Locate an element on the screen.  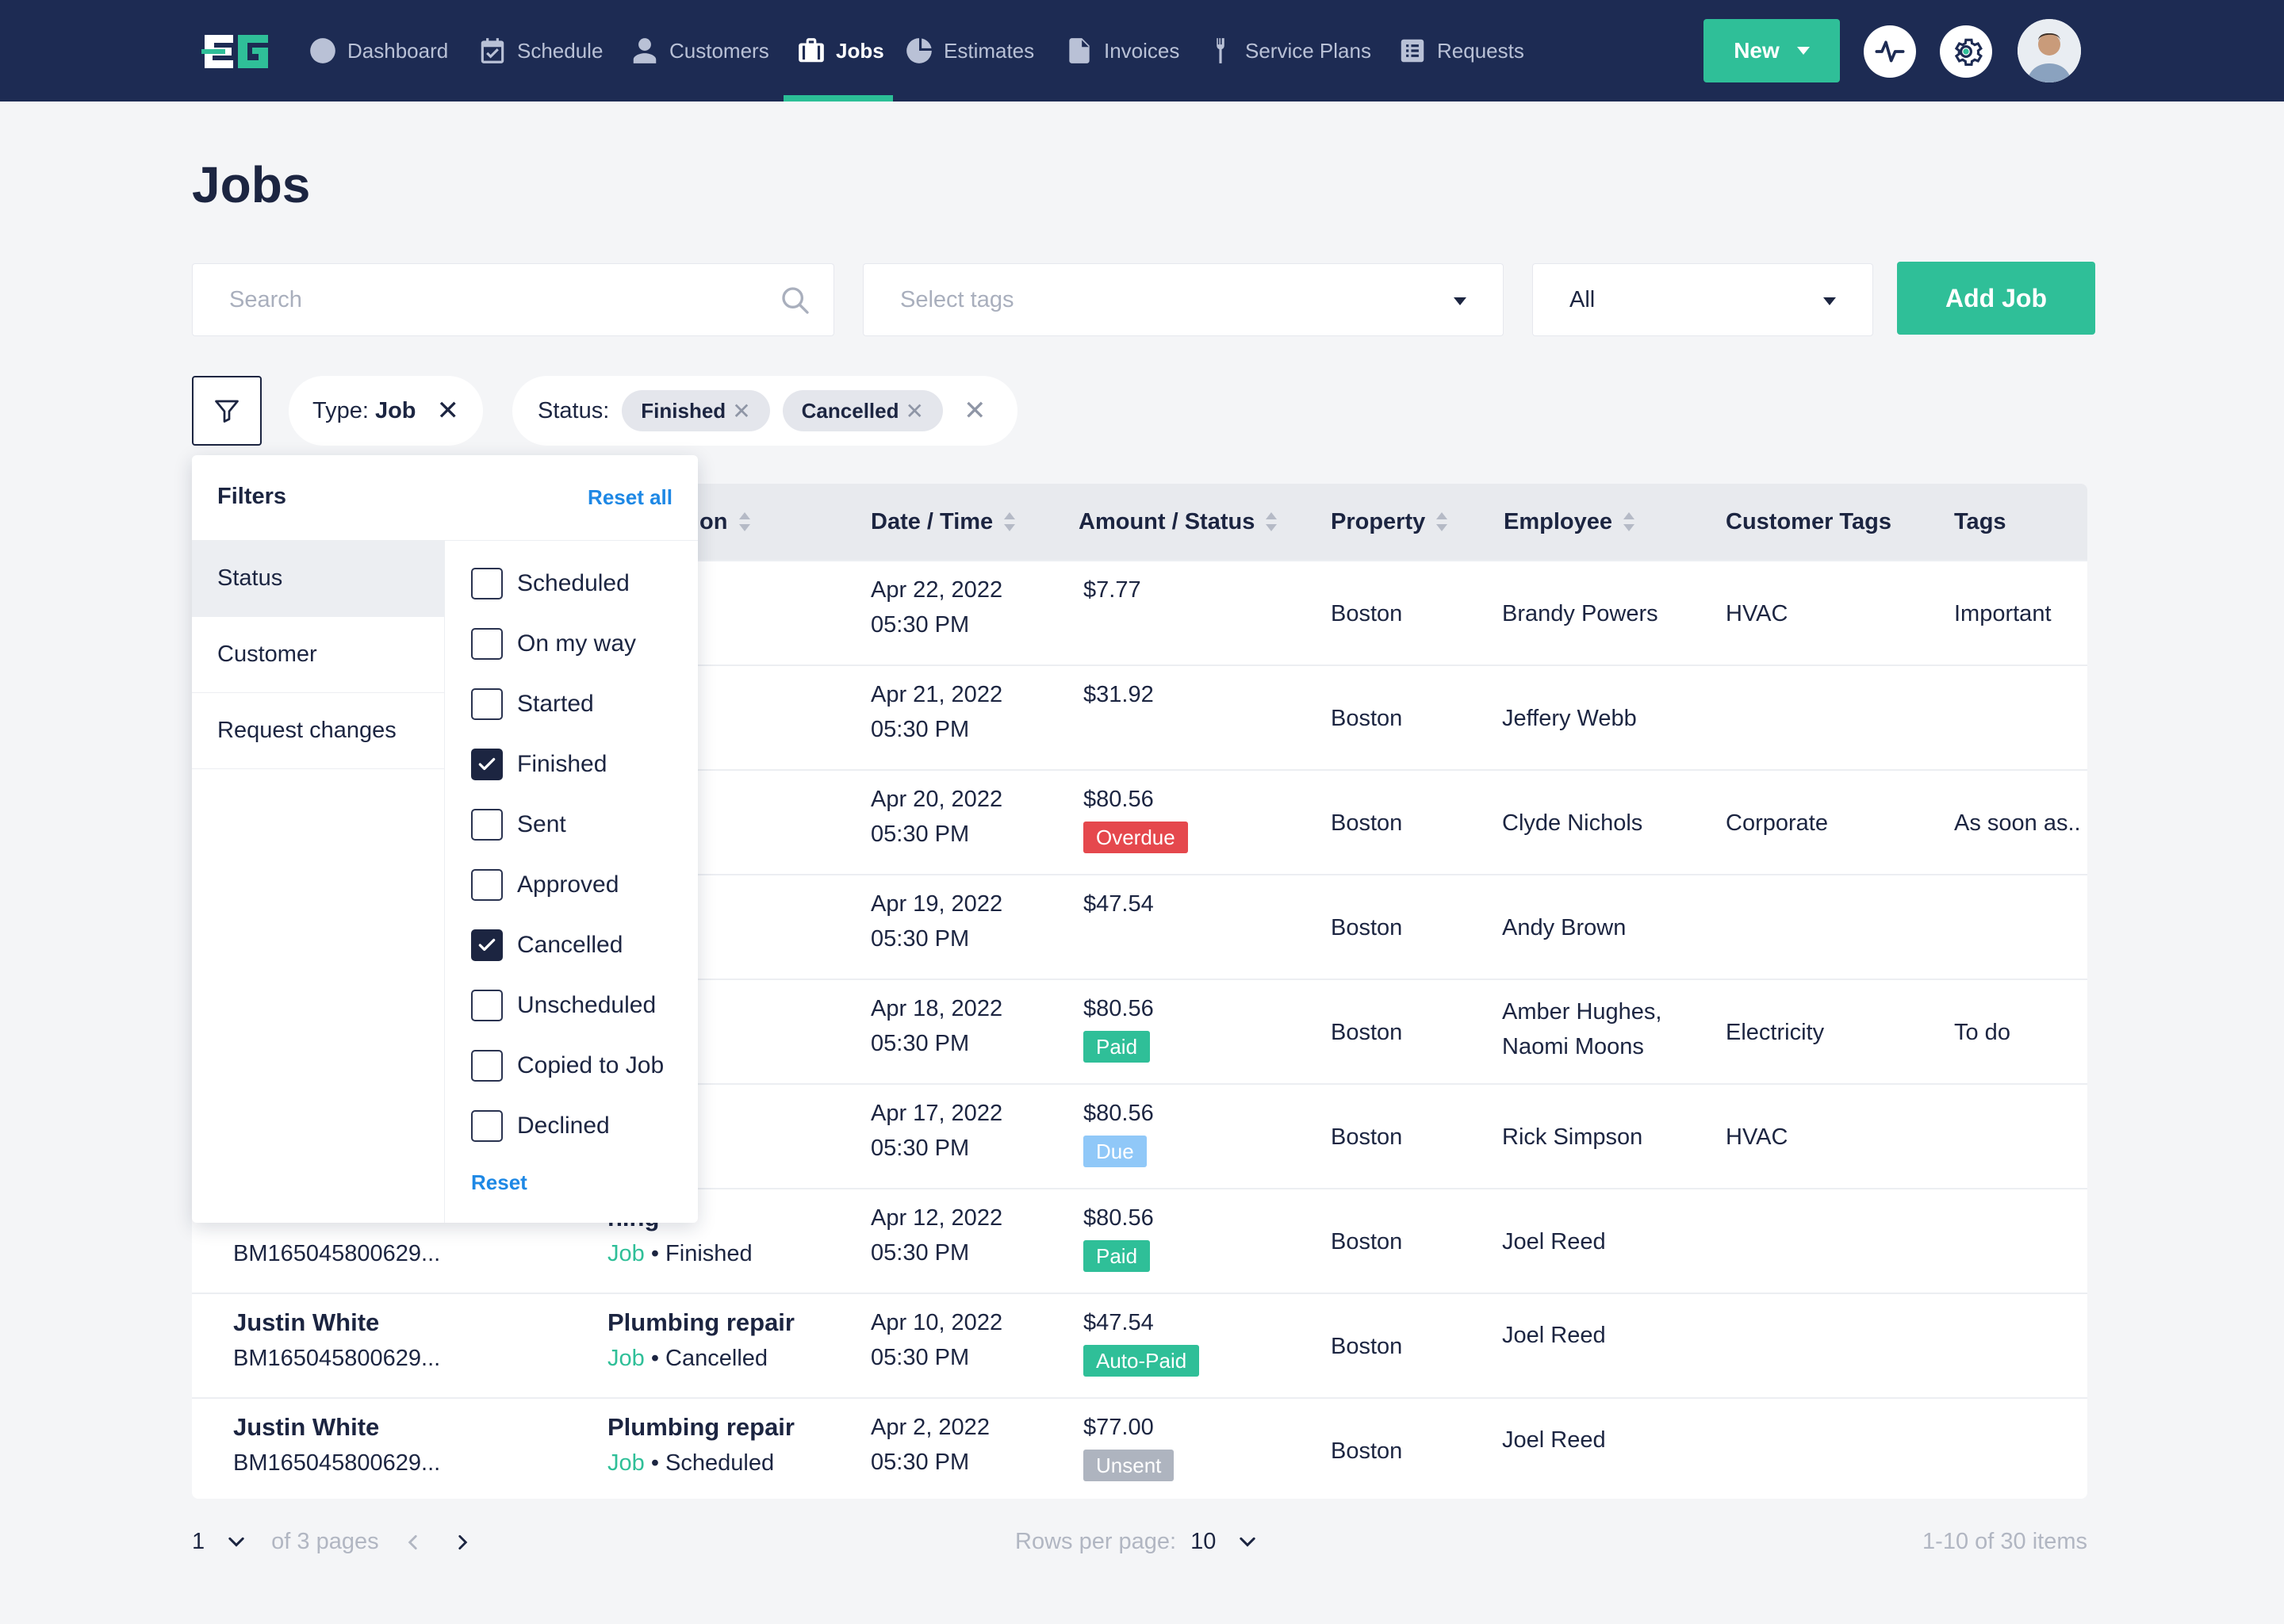
nav-item-invoices: Invoices is located at coordinates (1121, 51).